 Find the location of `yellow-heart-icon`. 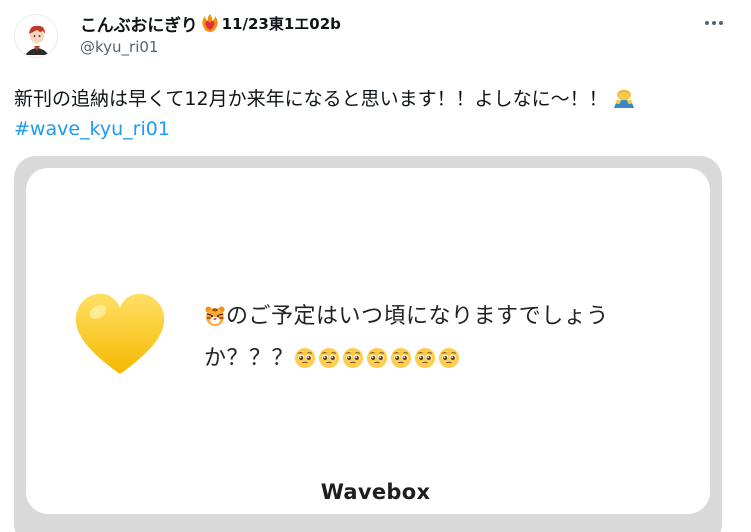

yellow-heart-icon is located at coordinates (120, 333).